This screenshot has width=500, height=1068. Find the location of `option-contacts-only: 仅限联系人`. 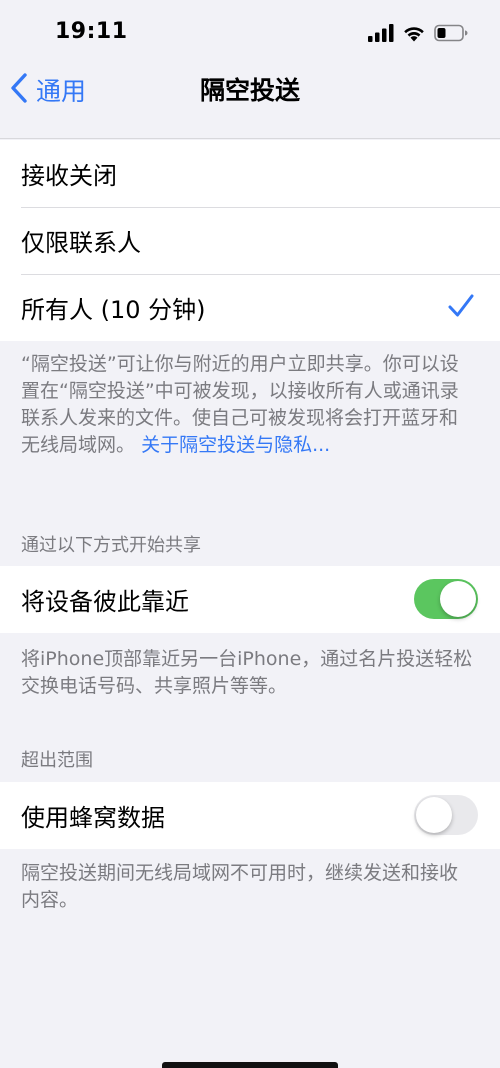

option-contacts-only: 仅限联系人 is located at coordinates (250, 240).